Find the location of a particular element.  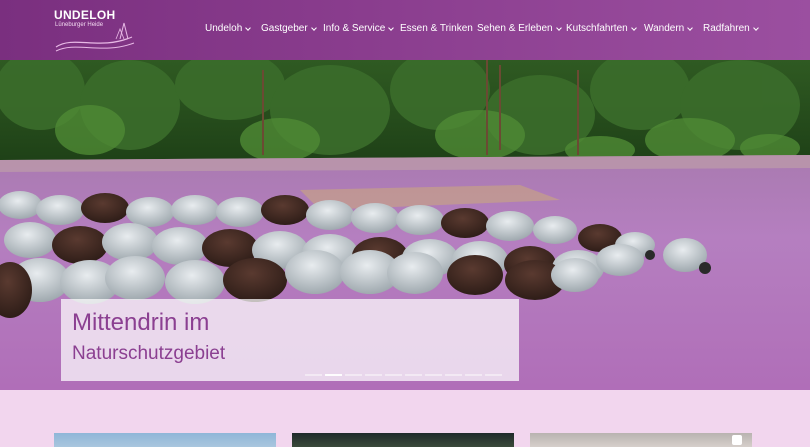

teaser-cards is located at coordinates (405, 418).